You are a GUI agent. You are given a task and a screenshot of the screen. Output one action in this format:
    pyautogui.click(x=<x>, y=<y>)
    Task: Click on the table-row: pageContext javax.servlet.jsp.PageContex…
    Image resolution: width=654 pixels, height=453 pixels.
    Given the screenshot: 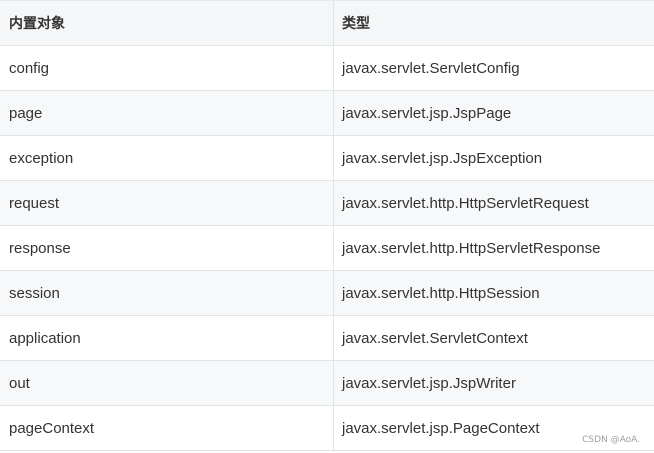 What is the action you would take?
    pyautogui.click(x=327, y=428)
    